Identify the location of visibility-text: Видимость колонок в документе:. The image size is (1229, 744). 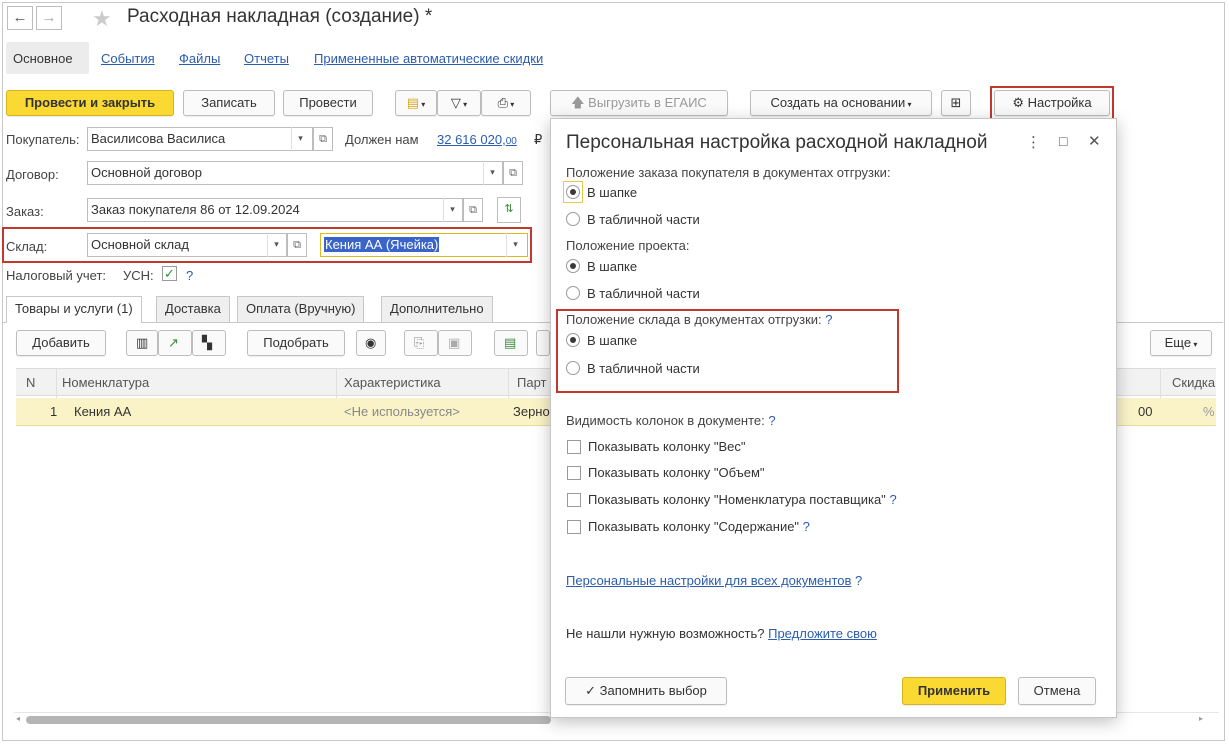
(665, 420).